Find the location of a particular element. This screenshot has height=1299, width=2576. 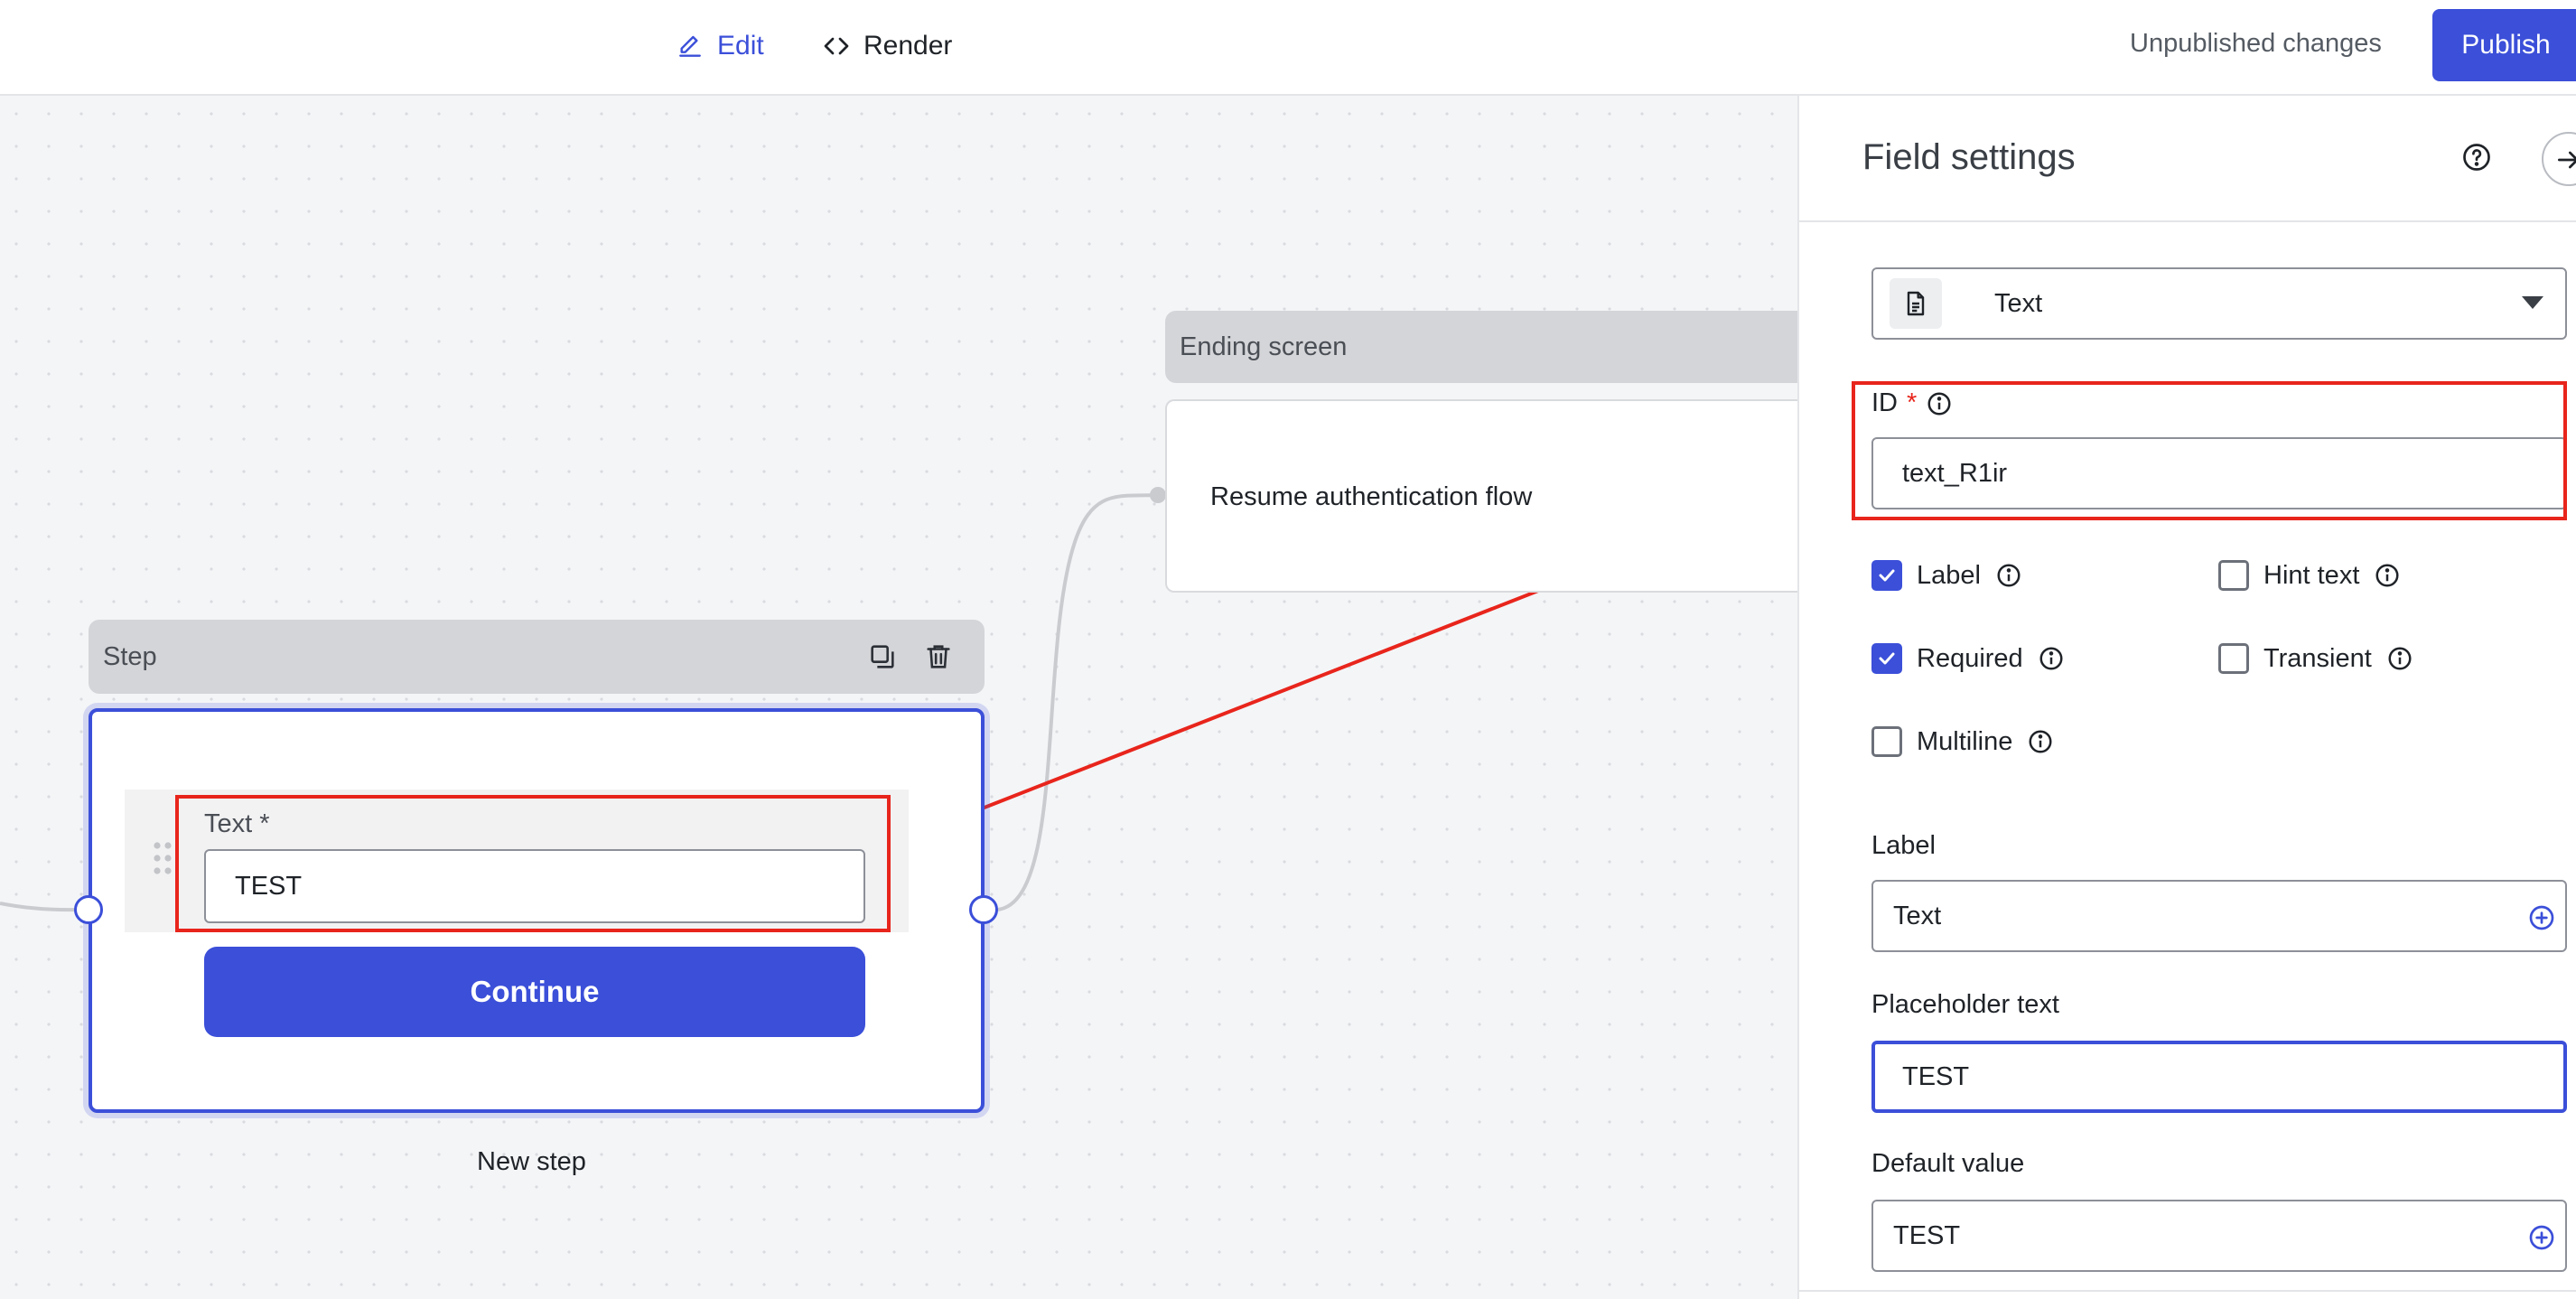

step-card: Text * TEST Continue is located at coordinates (537, 910).